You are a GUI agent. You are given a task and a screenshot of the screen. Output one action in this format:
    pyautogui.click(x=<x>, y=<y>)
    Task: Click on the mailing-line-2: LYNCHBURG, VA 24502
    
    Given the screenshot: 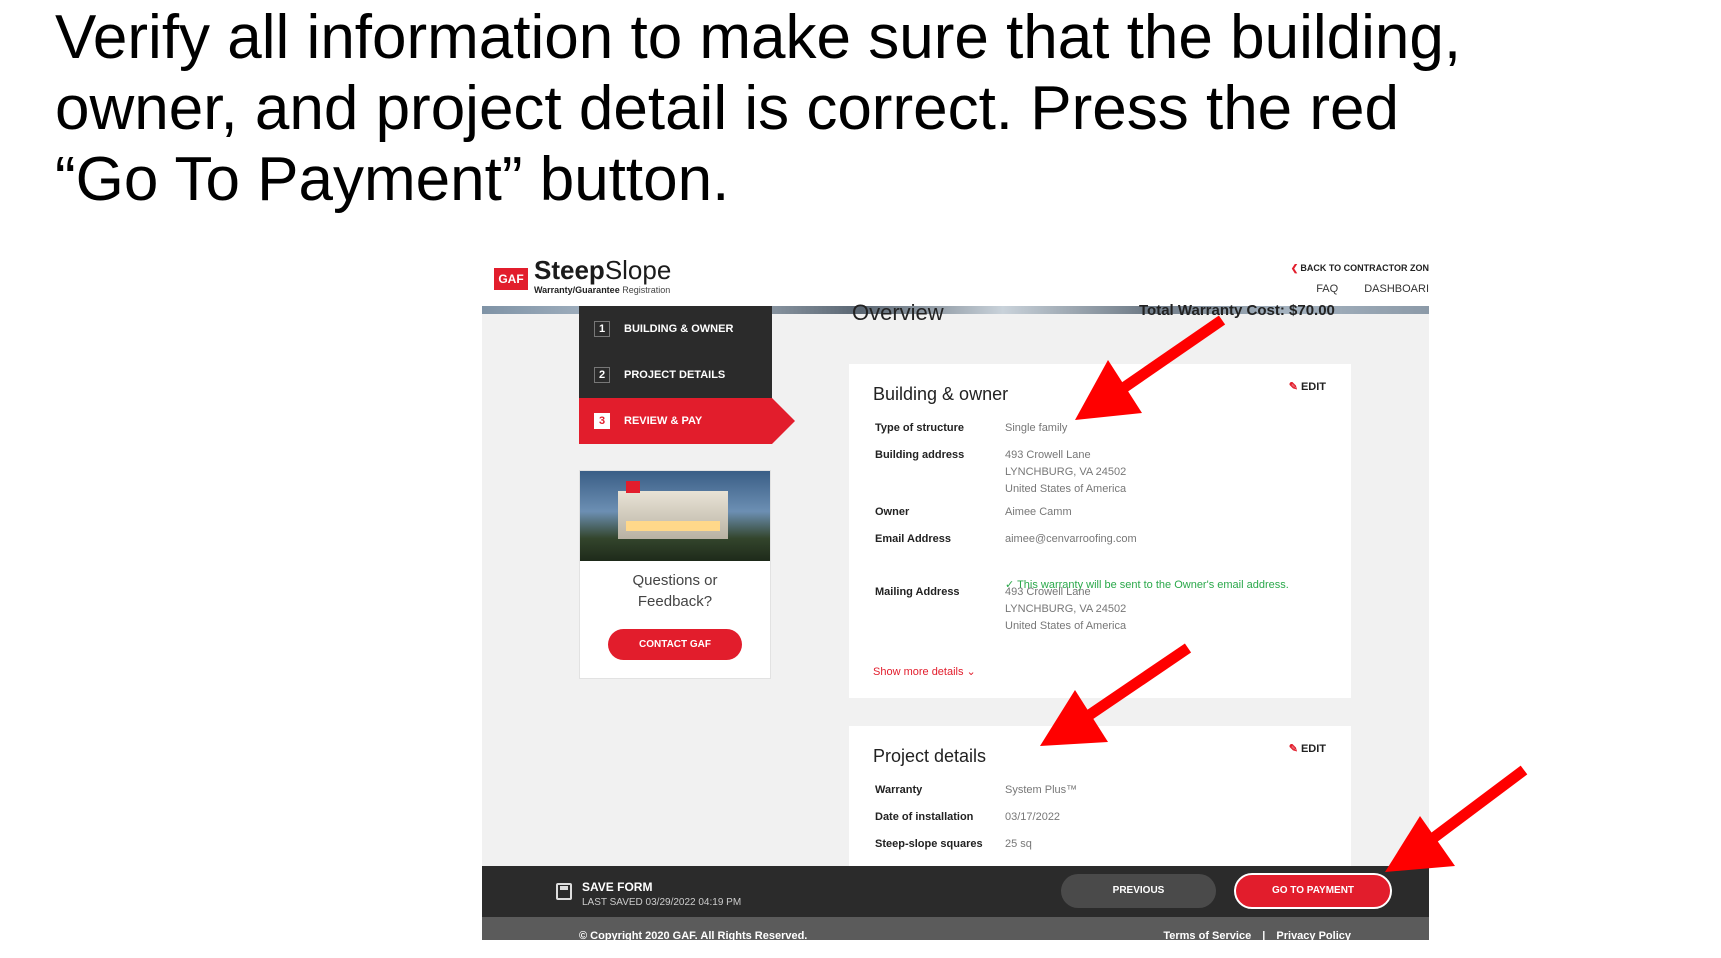 What is the action you would take?
    pyautogui.click(x=1066, y=609)
    